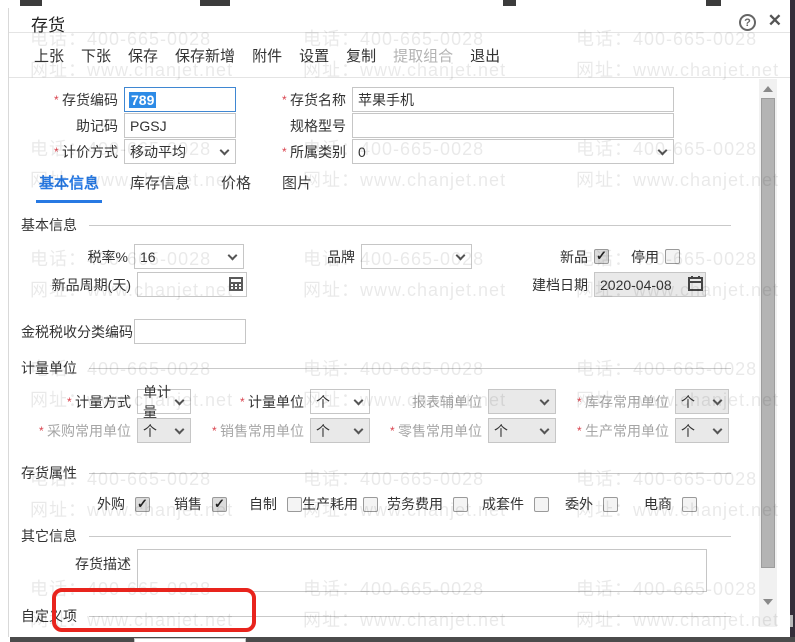 This screenshot has width=795, height=642. I want to click on attr-kit-checkbox, so click(541, 504).